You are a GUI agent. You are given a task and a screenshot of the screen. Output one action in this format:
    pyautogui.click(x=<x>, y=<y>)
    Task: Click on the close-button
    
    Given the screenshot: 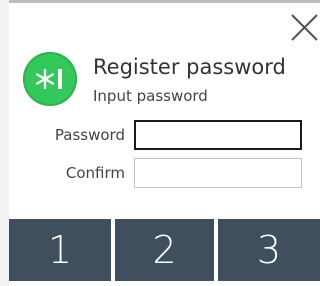 What is the action you would take?
    pyautogui.click(x=304, y=27)
    